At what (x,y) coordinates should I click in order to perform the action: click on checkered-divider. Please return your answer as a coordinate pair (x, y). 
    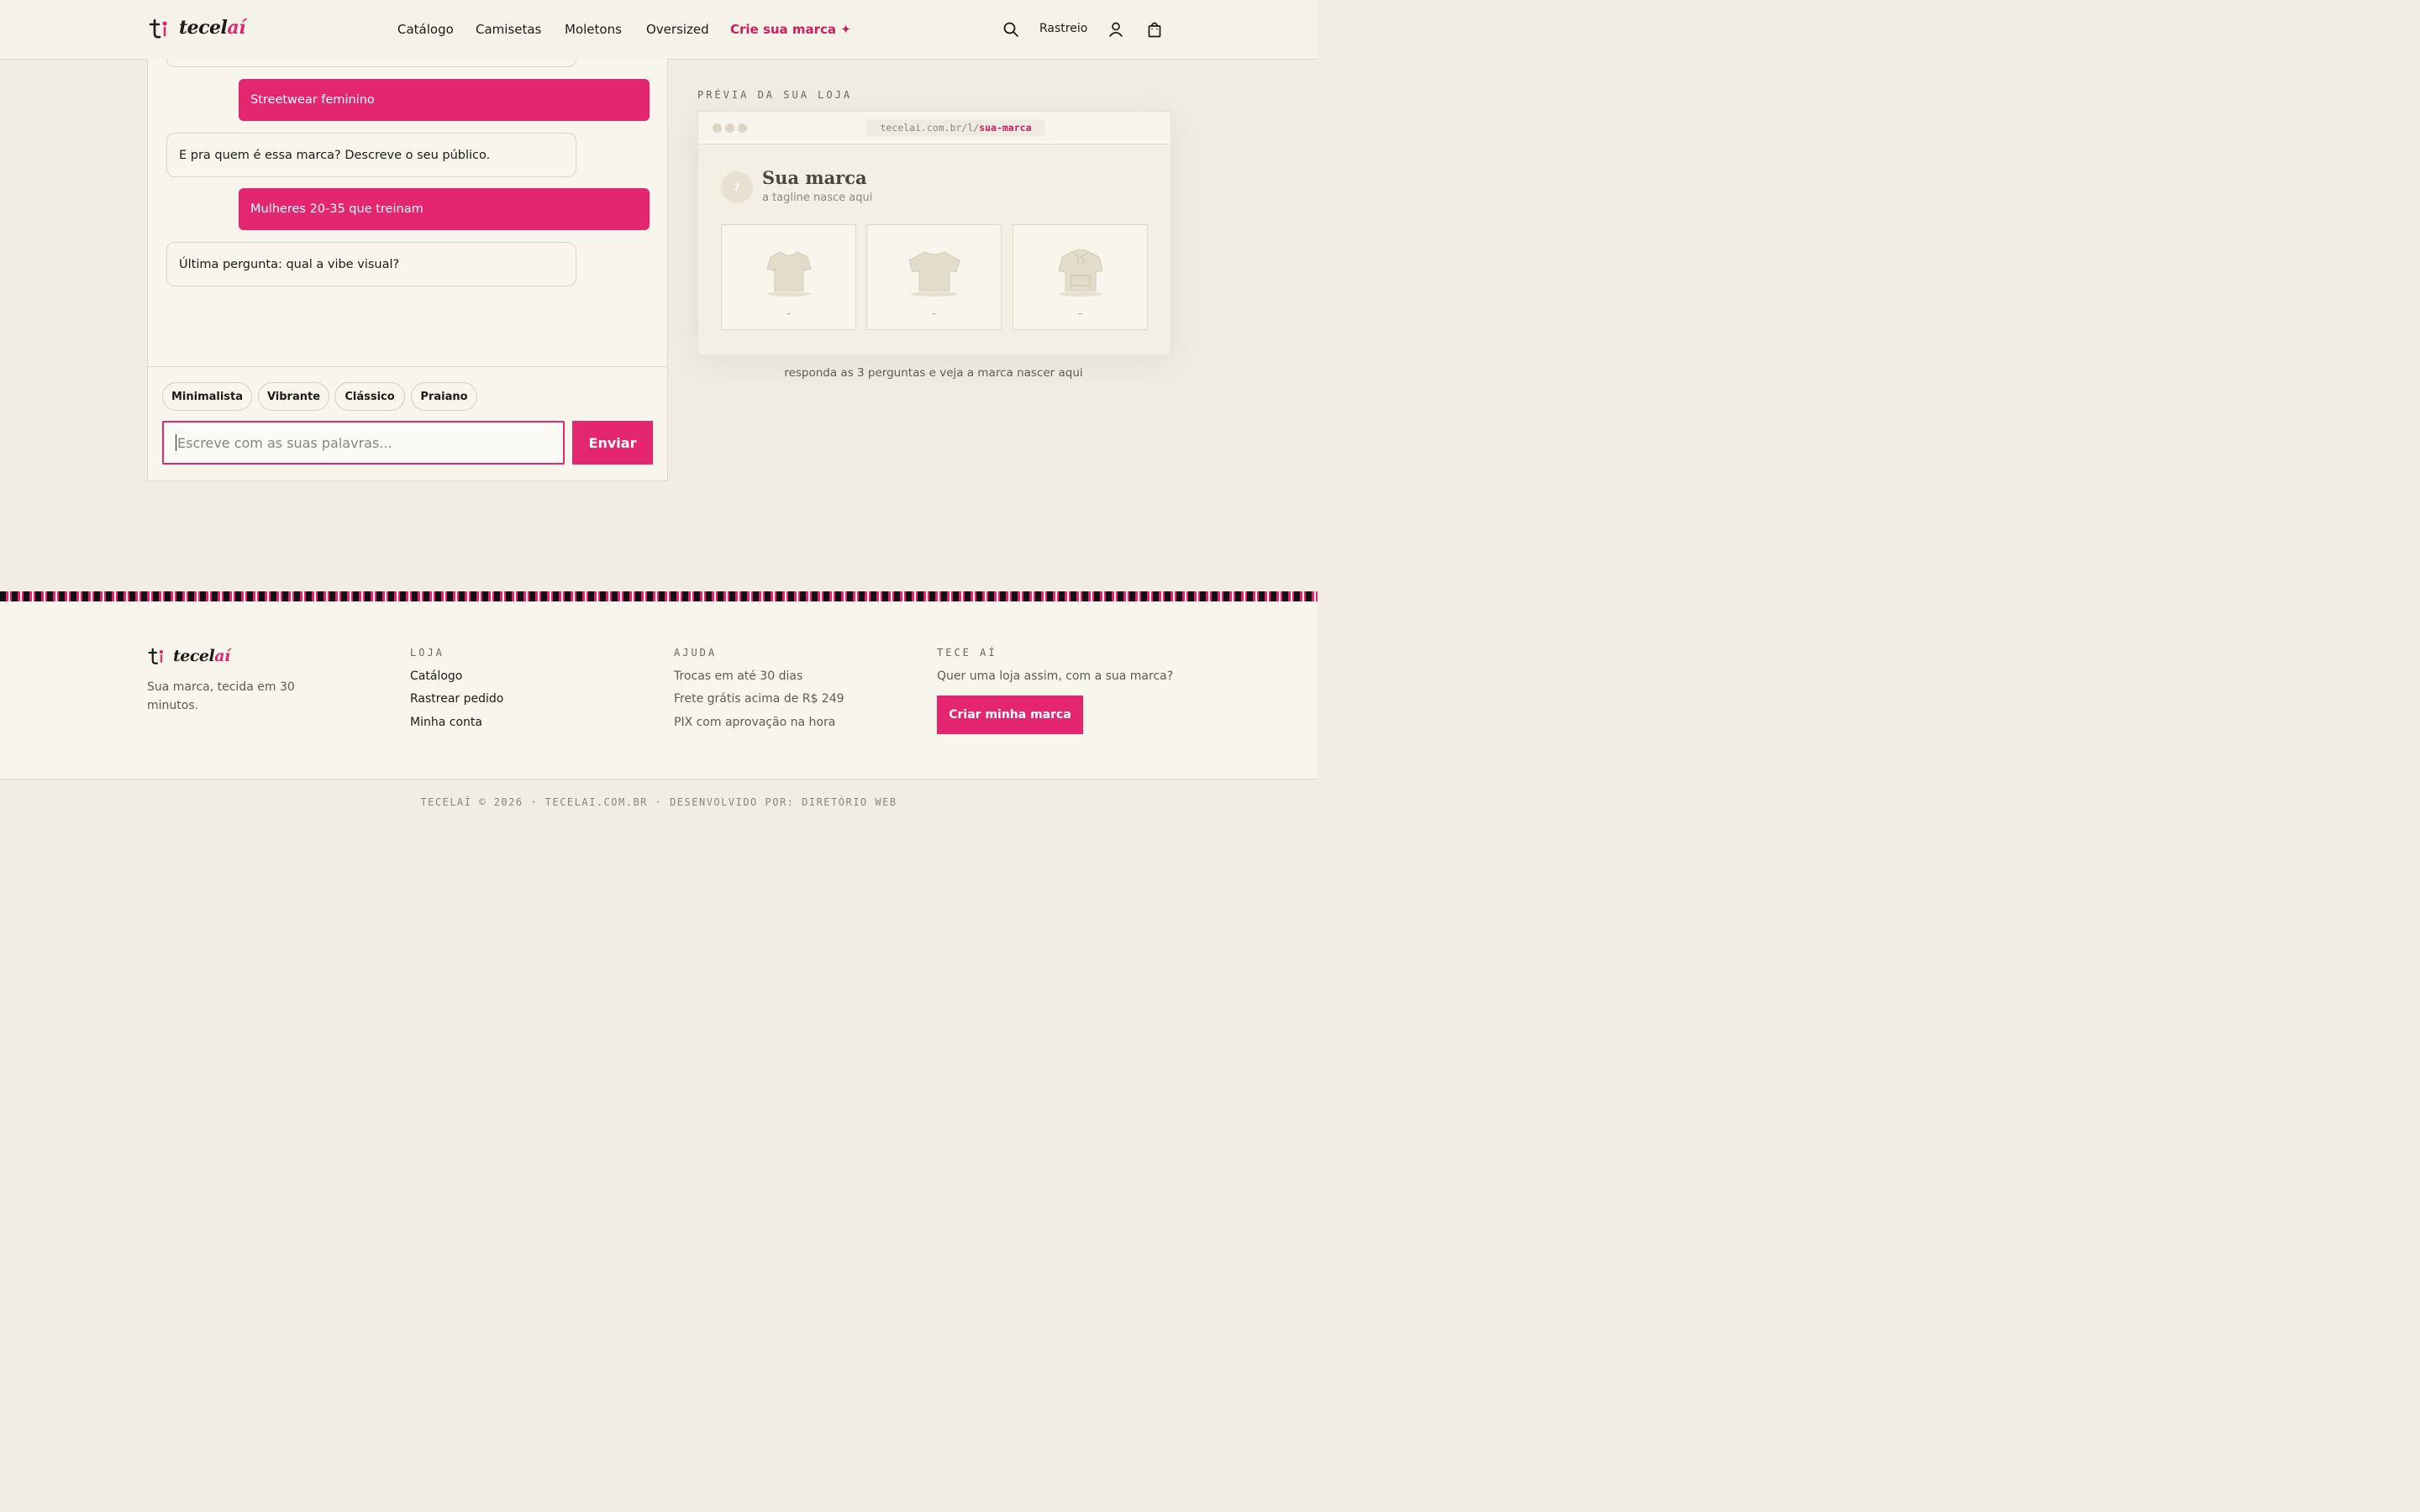
    Looking at the image, I should click on (659, 596).